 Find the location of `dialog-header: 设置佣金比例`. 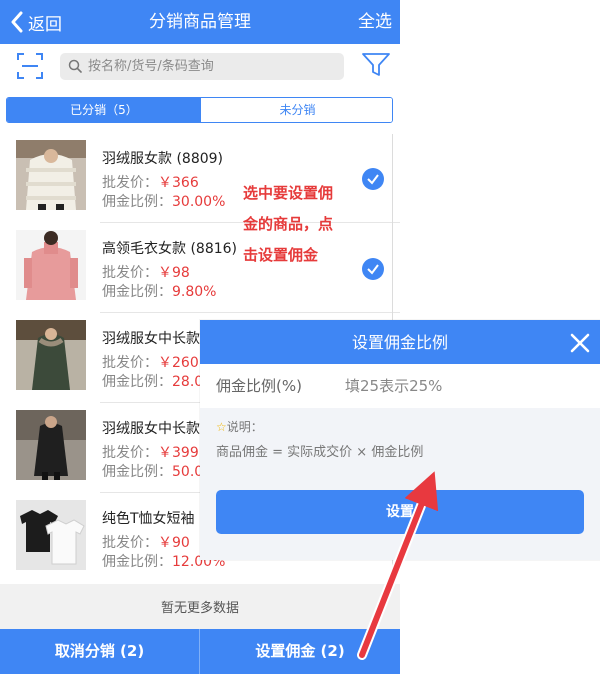

dialog-header: 设置佣金比例 is located at coordinates (400, 342).